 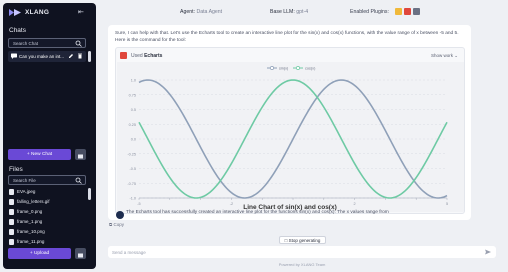 I want to click on show-work-toggle: Show work ⌄, so click(x=444, y=56).